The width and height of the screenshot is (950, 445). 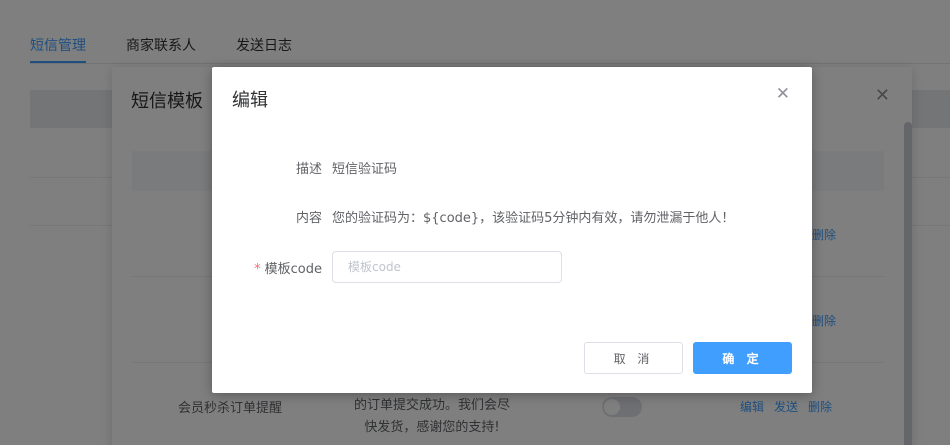 I want to click on confirm-button: 确 定, so click(x=742, y=358).